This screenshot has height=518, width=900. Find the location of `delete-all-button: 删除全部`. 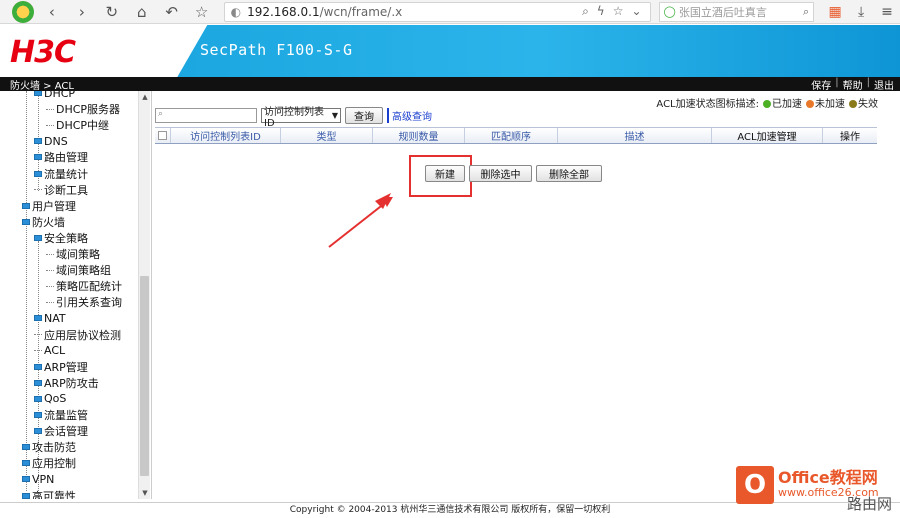

delete-all-button: 删除全部 is located at coordinates (569, 173).